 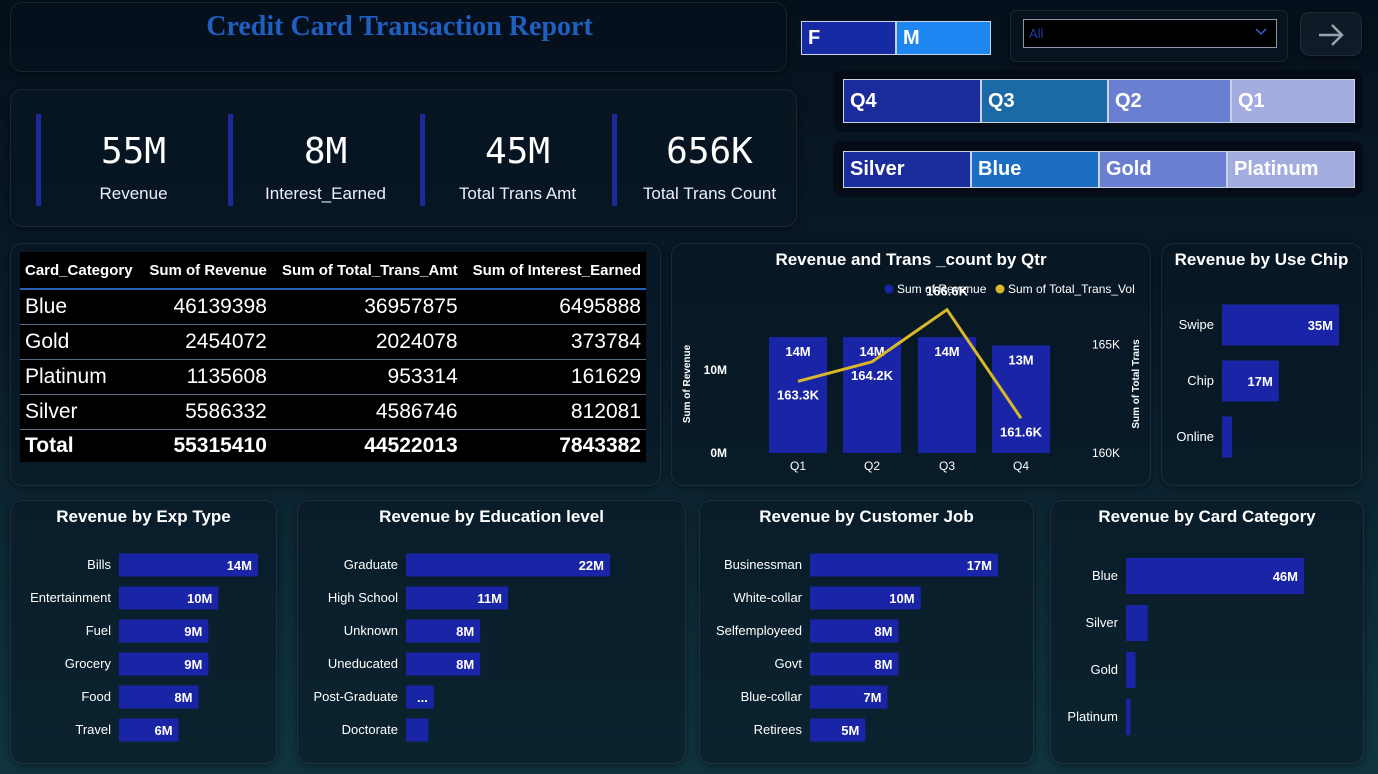 I want to click on table-total-row: Total 55315410 44522013 7843382, so click(x=333, y=445).